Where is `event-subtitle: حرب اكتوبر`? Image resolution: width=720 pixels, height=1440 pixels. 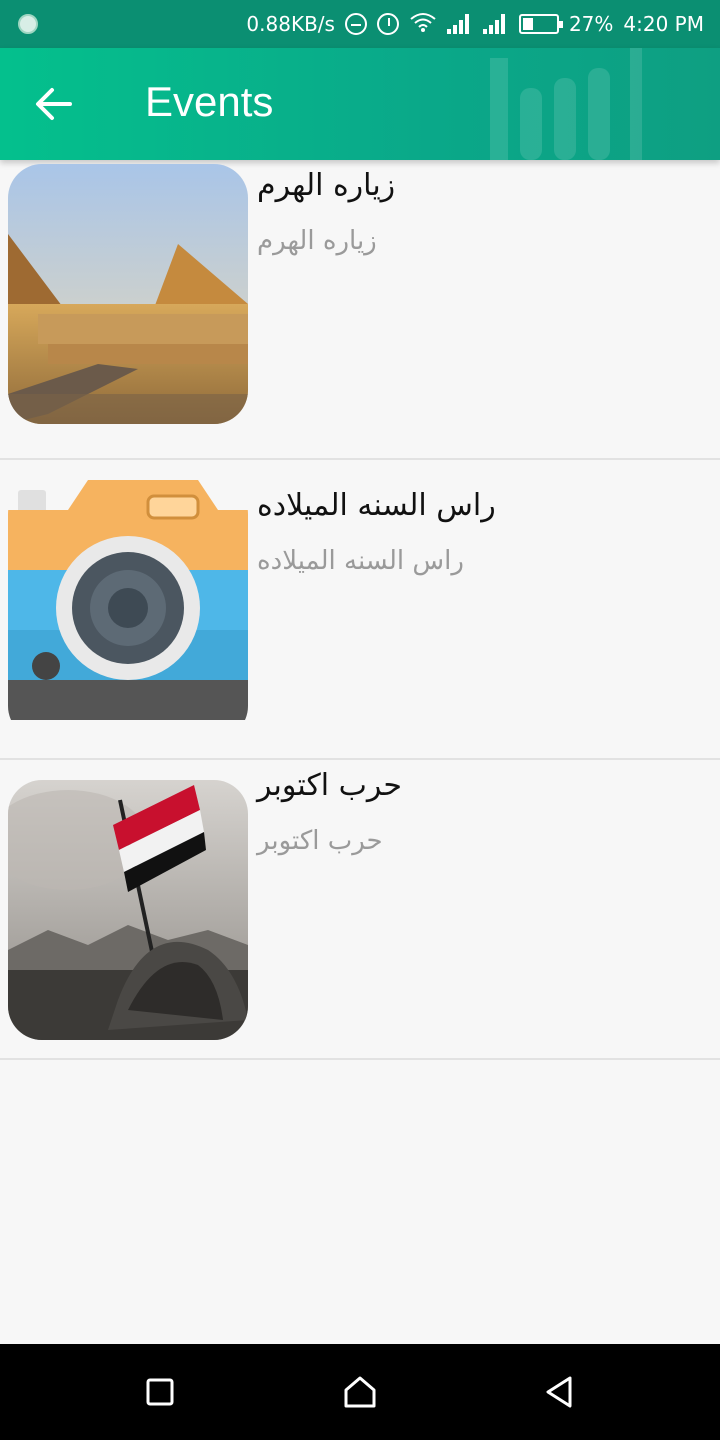 event-subtitle: حرب اكتوبر is located at coordinates (320, 841).